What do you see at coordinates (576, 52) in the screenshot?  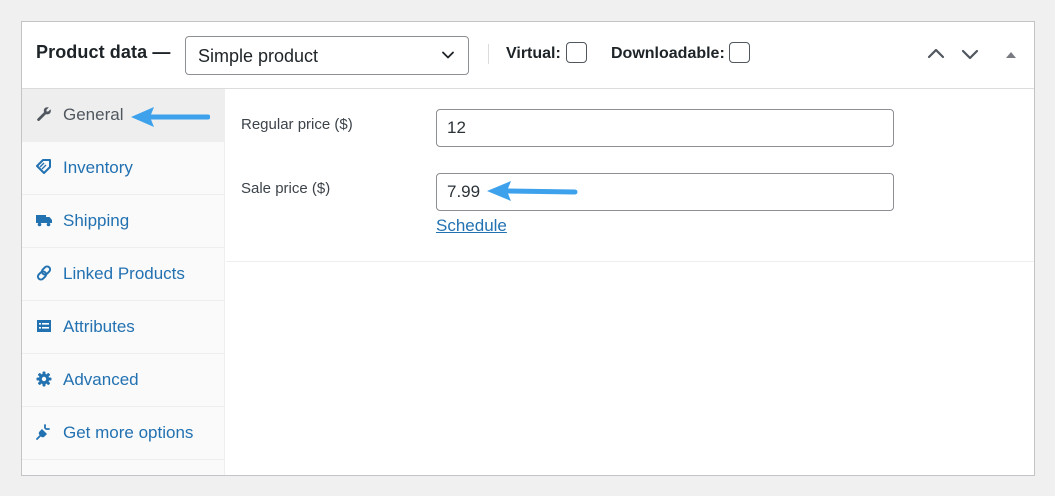 I see `virtual-checkbox` at bounding box center [576, 52].